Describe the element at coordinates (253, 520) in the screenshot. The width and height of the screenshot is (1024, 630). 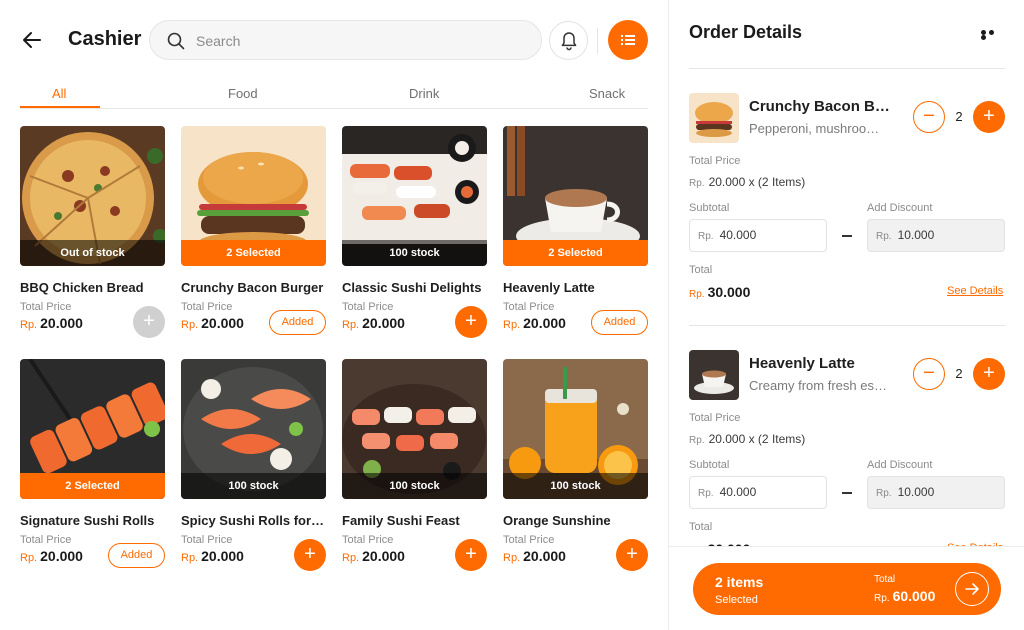
I see `product-name: Spicy Sushi Rolls for Beginners` at that location.